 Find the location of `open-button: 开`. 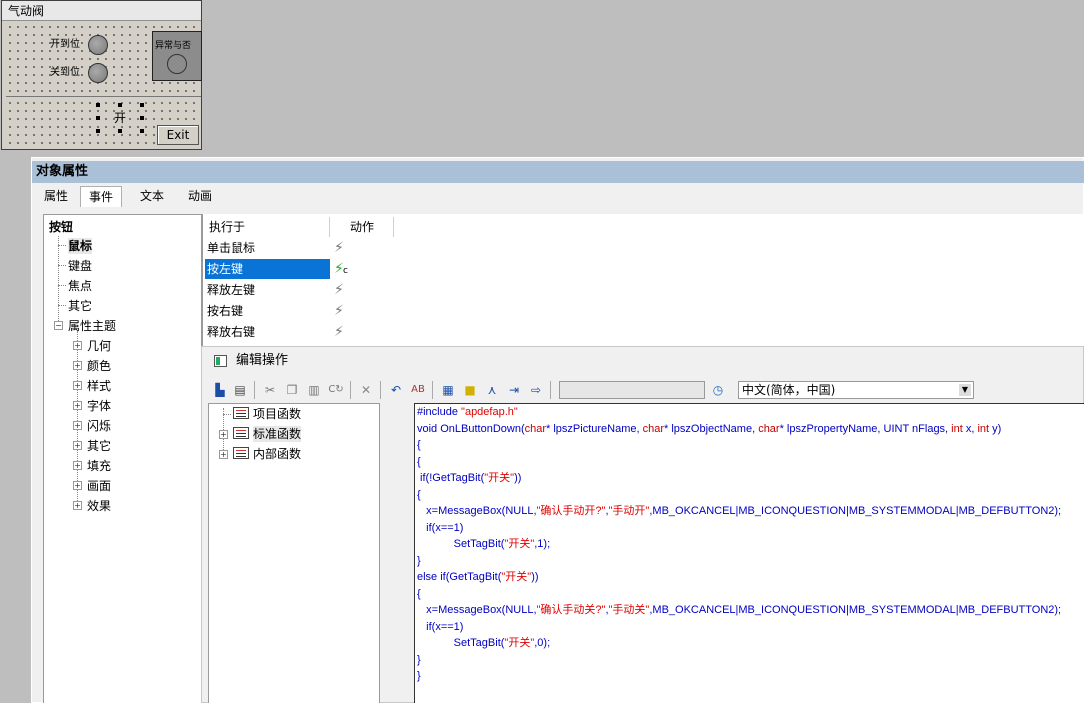

open-button: 开 is located at coordinates (120, 118).